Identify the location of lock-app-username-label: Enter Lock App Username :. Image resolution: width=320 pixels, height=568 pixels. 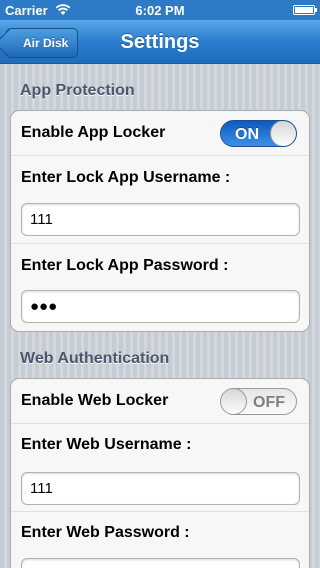
(126, 177).